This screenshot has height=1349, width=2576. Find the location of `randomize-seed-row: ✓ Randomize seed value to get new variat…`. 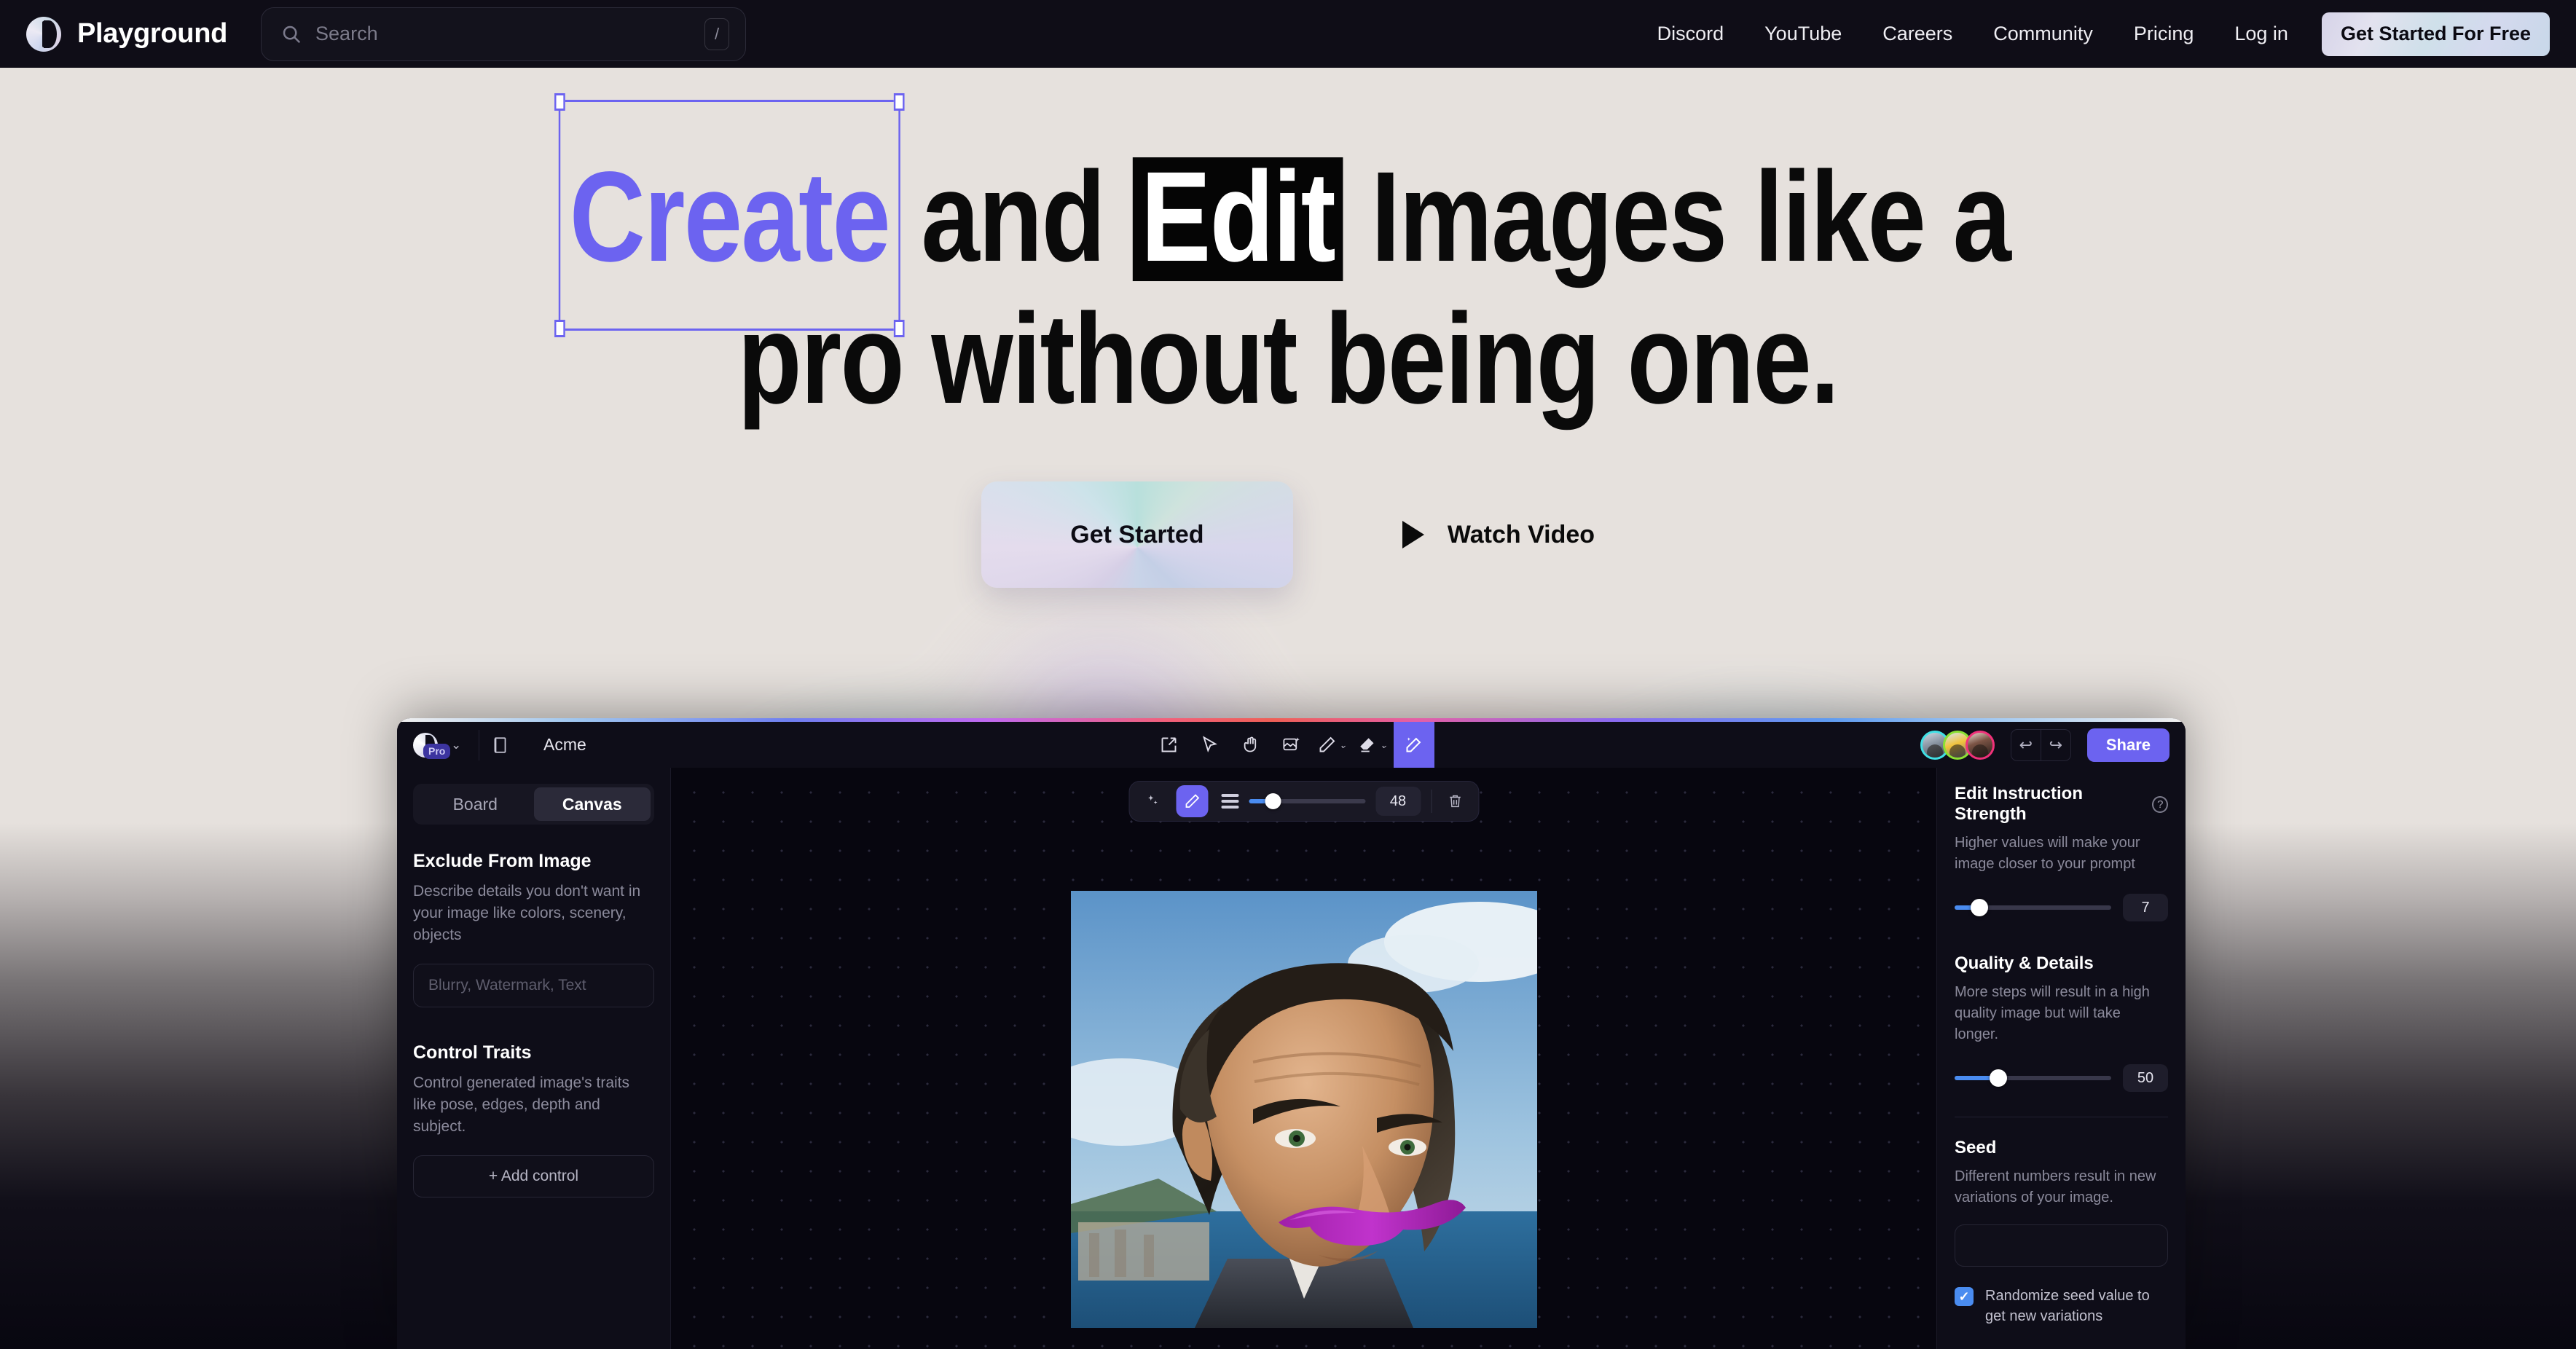

randomize-seed-row: ✓ Randomize seed value to get new variat… is located at coordinates (2061, 1306).